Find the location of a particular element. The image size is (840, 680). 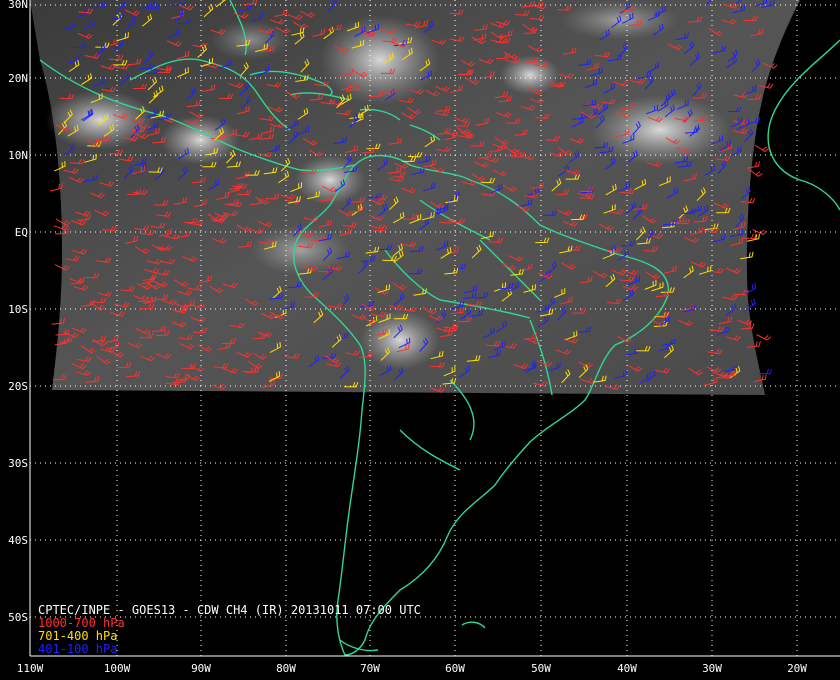

africa-landmass is located at coordinates (804, 125).